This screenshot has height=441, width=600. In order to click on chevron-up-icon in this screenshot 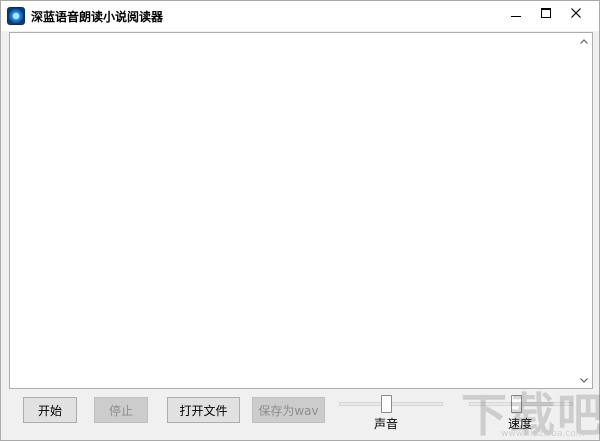, I will do `click(584, 41)`.